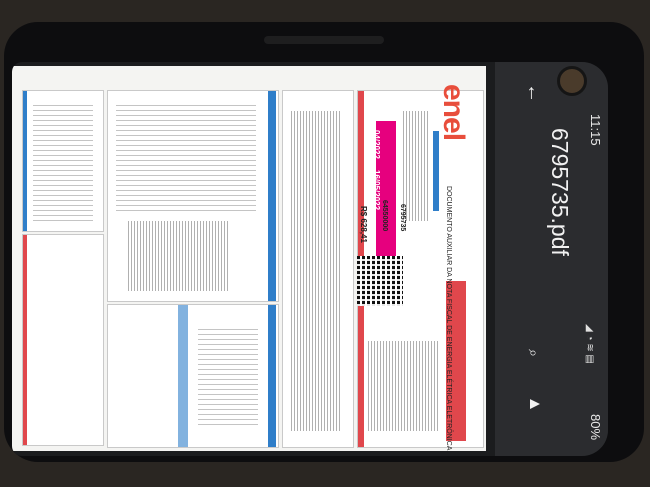 The height and width of the screenshot is (487, 650). Describe the element at coordinates (193, 196) in the screenshot. I see `doc-panel-center` at that location.